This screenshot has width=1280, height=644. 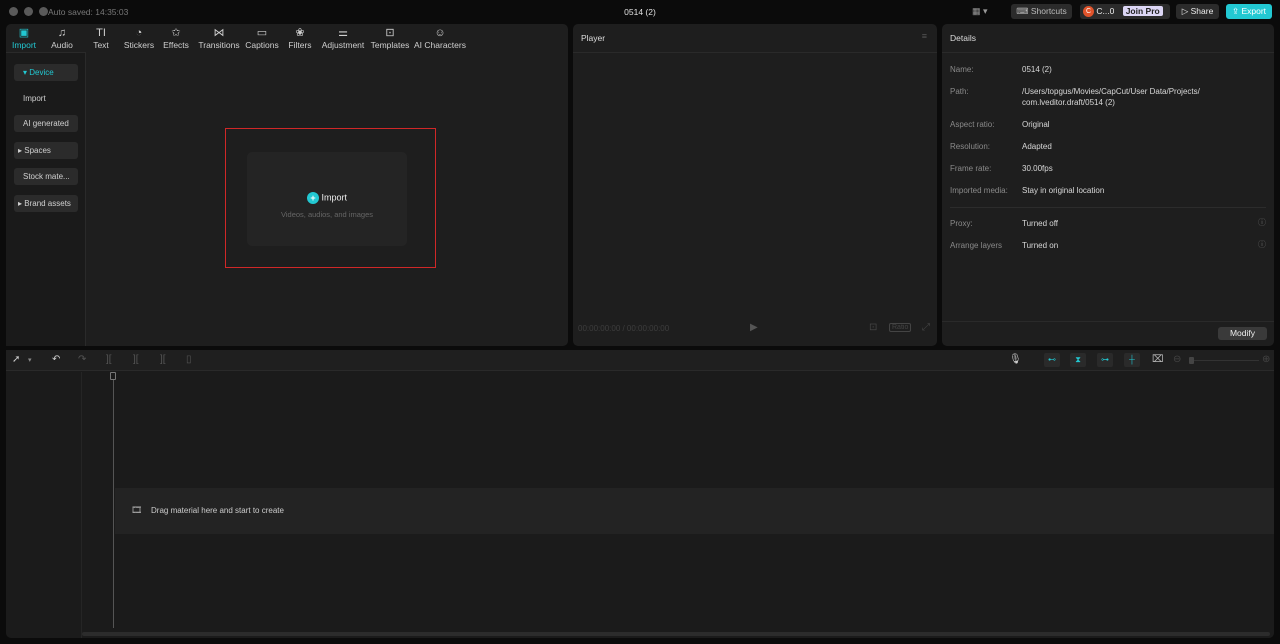 I want to click on aspect-ratio-label: Aspect ratio:, so click(x=972, y=124).